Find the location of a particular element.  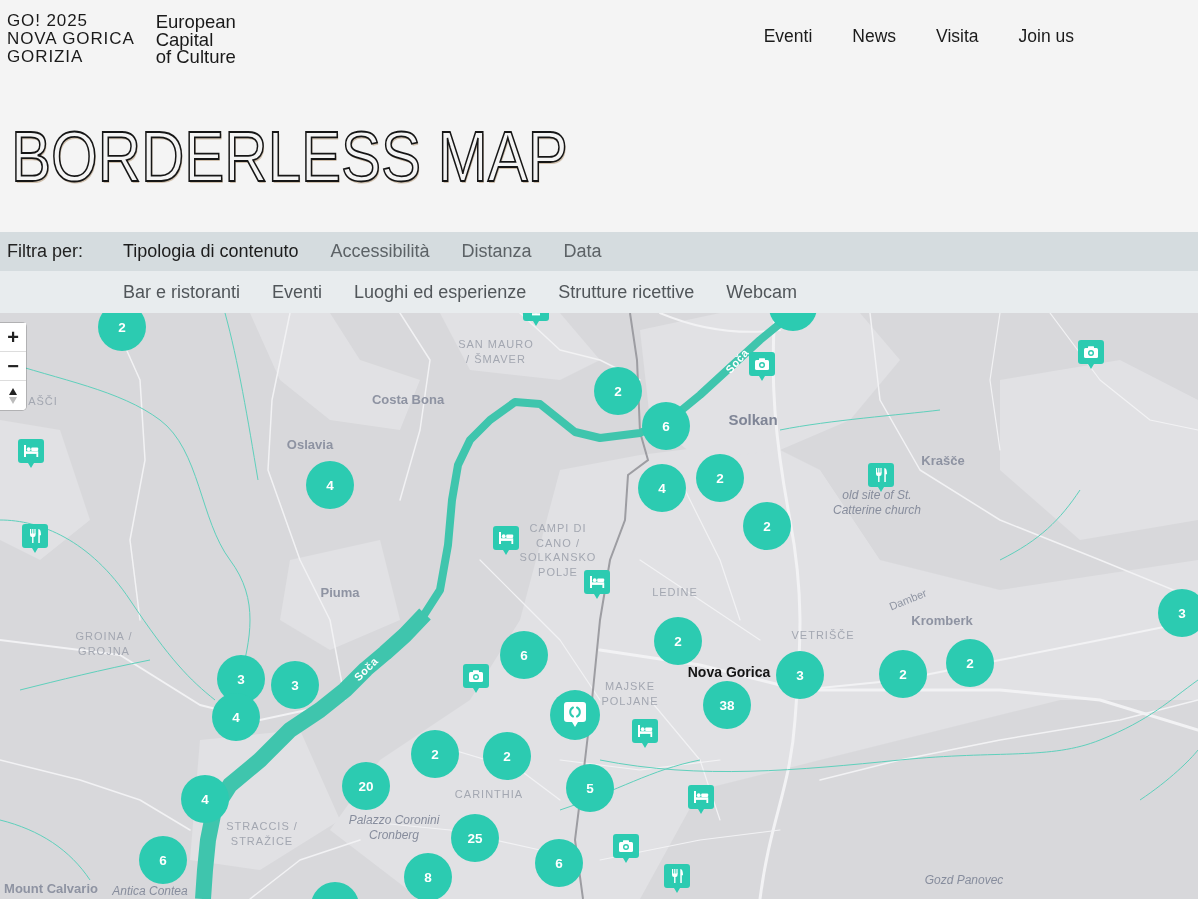

category-option: Luoghi ed esperienze is located at coordinates (440, 292).